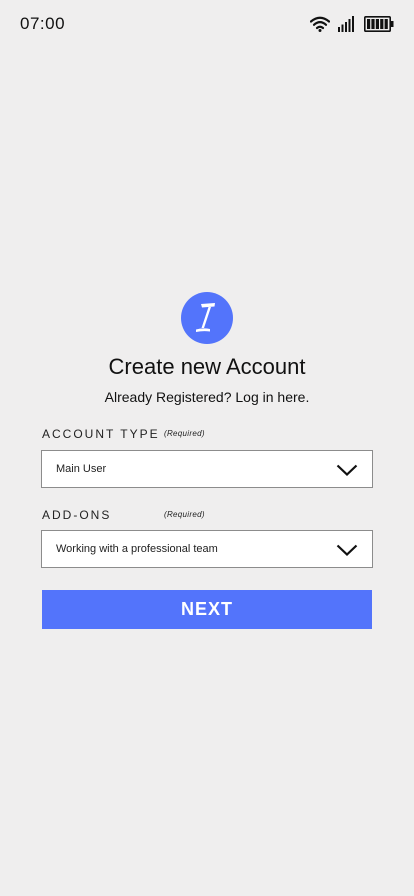 Image resolution: width=414 pixels, height=896 pixels. What do you see at coordinates (81, 469) in the screenshot?
I see `account-type-value: Main User` at bounding box center [81, 469].